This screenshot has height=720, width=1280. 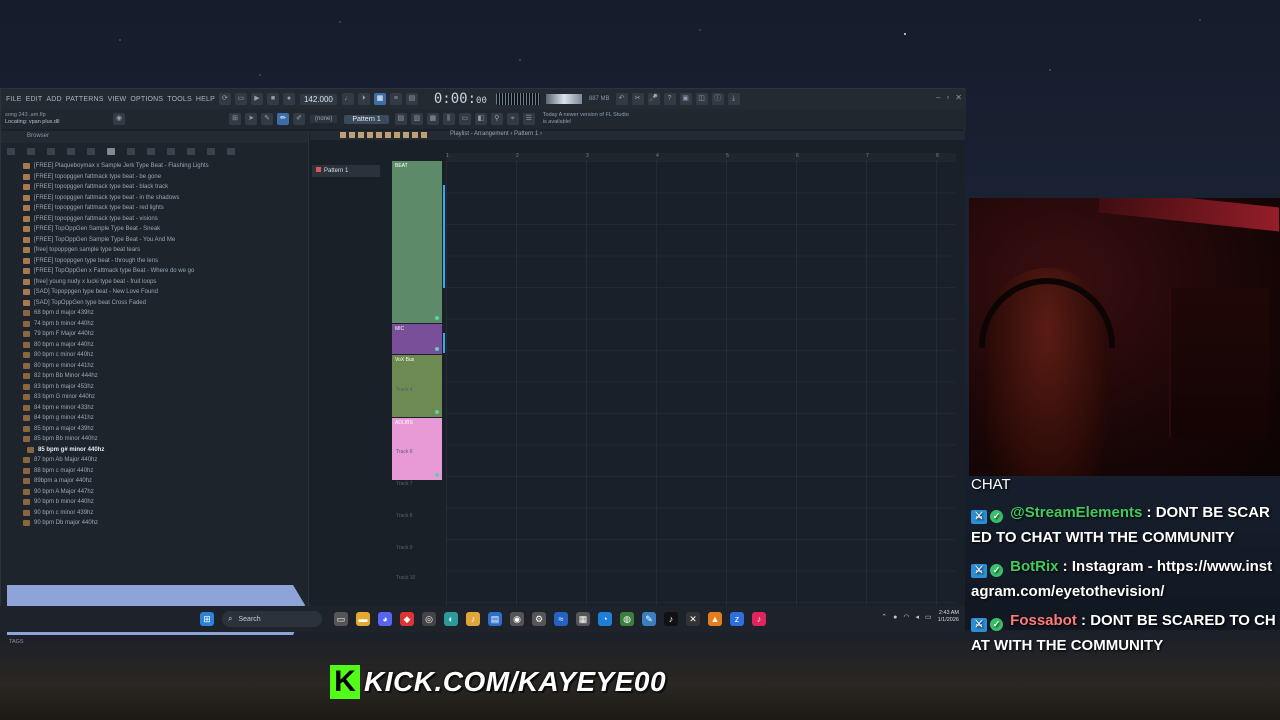 I want to click on snap-selector: (none), so click(x=324, y=119).